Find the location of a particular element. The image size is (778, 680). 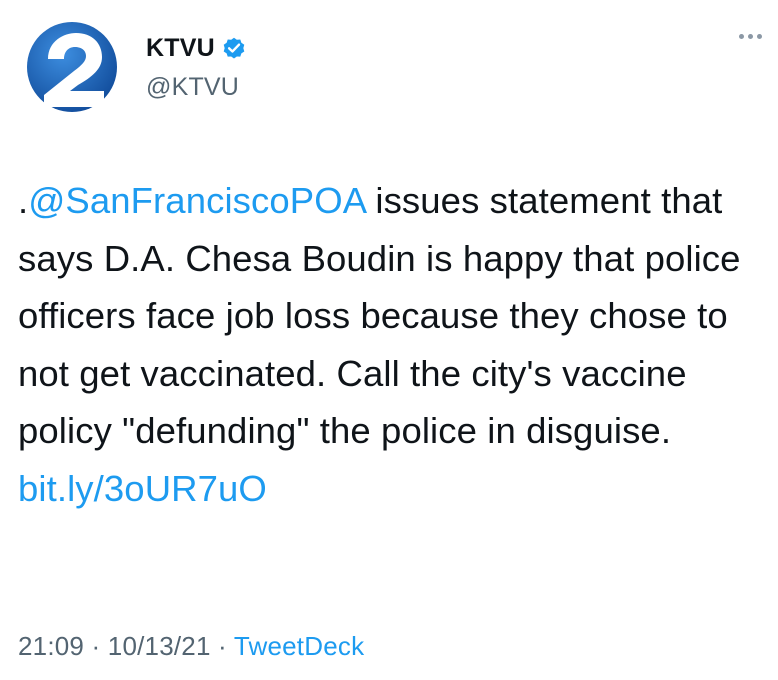

tweet-source-link: TweetDeck is located at coordinates (299, 646).